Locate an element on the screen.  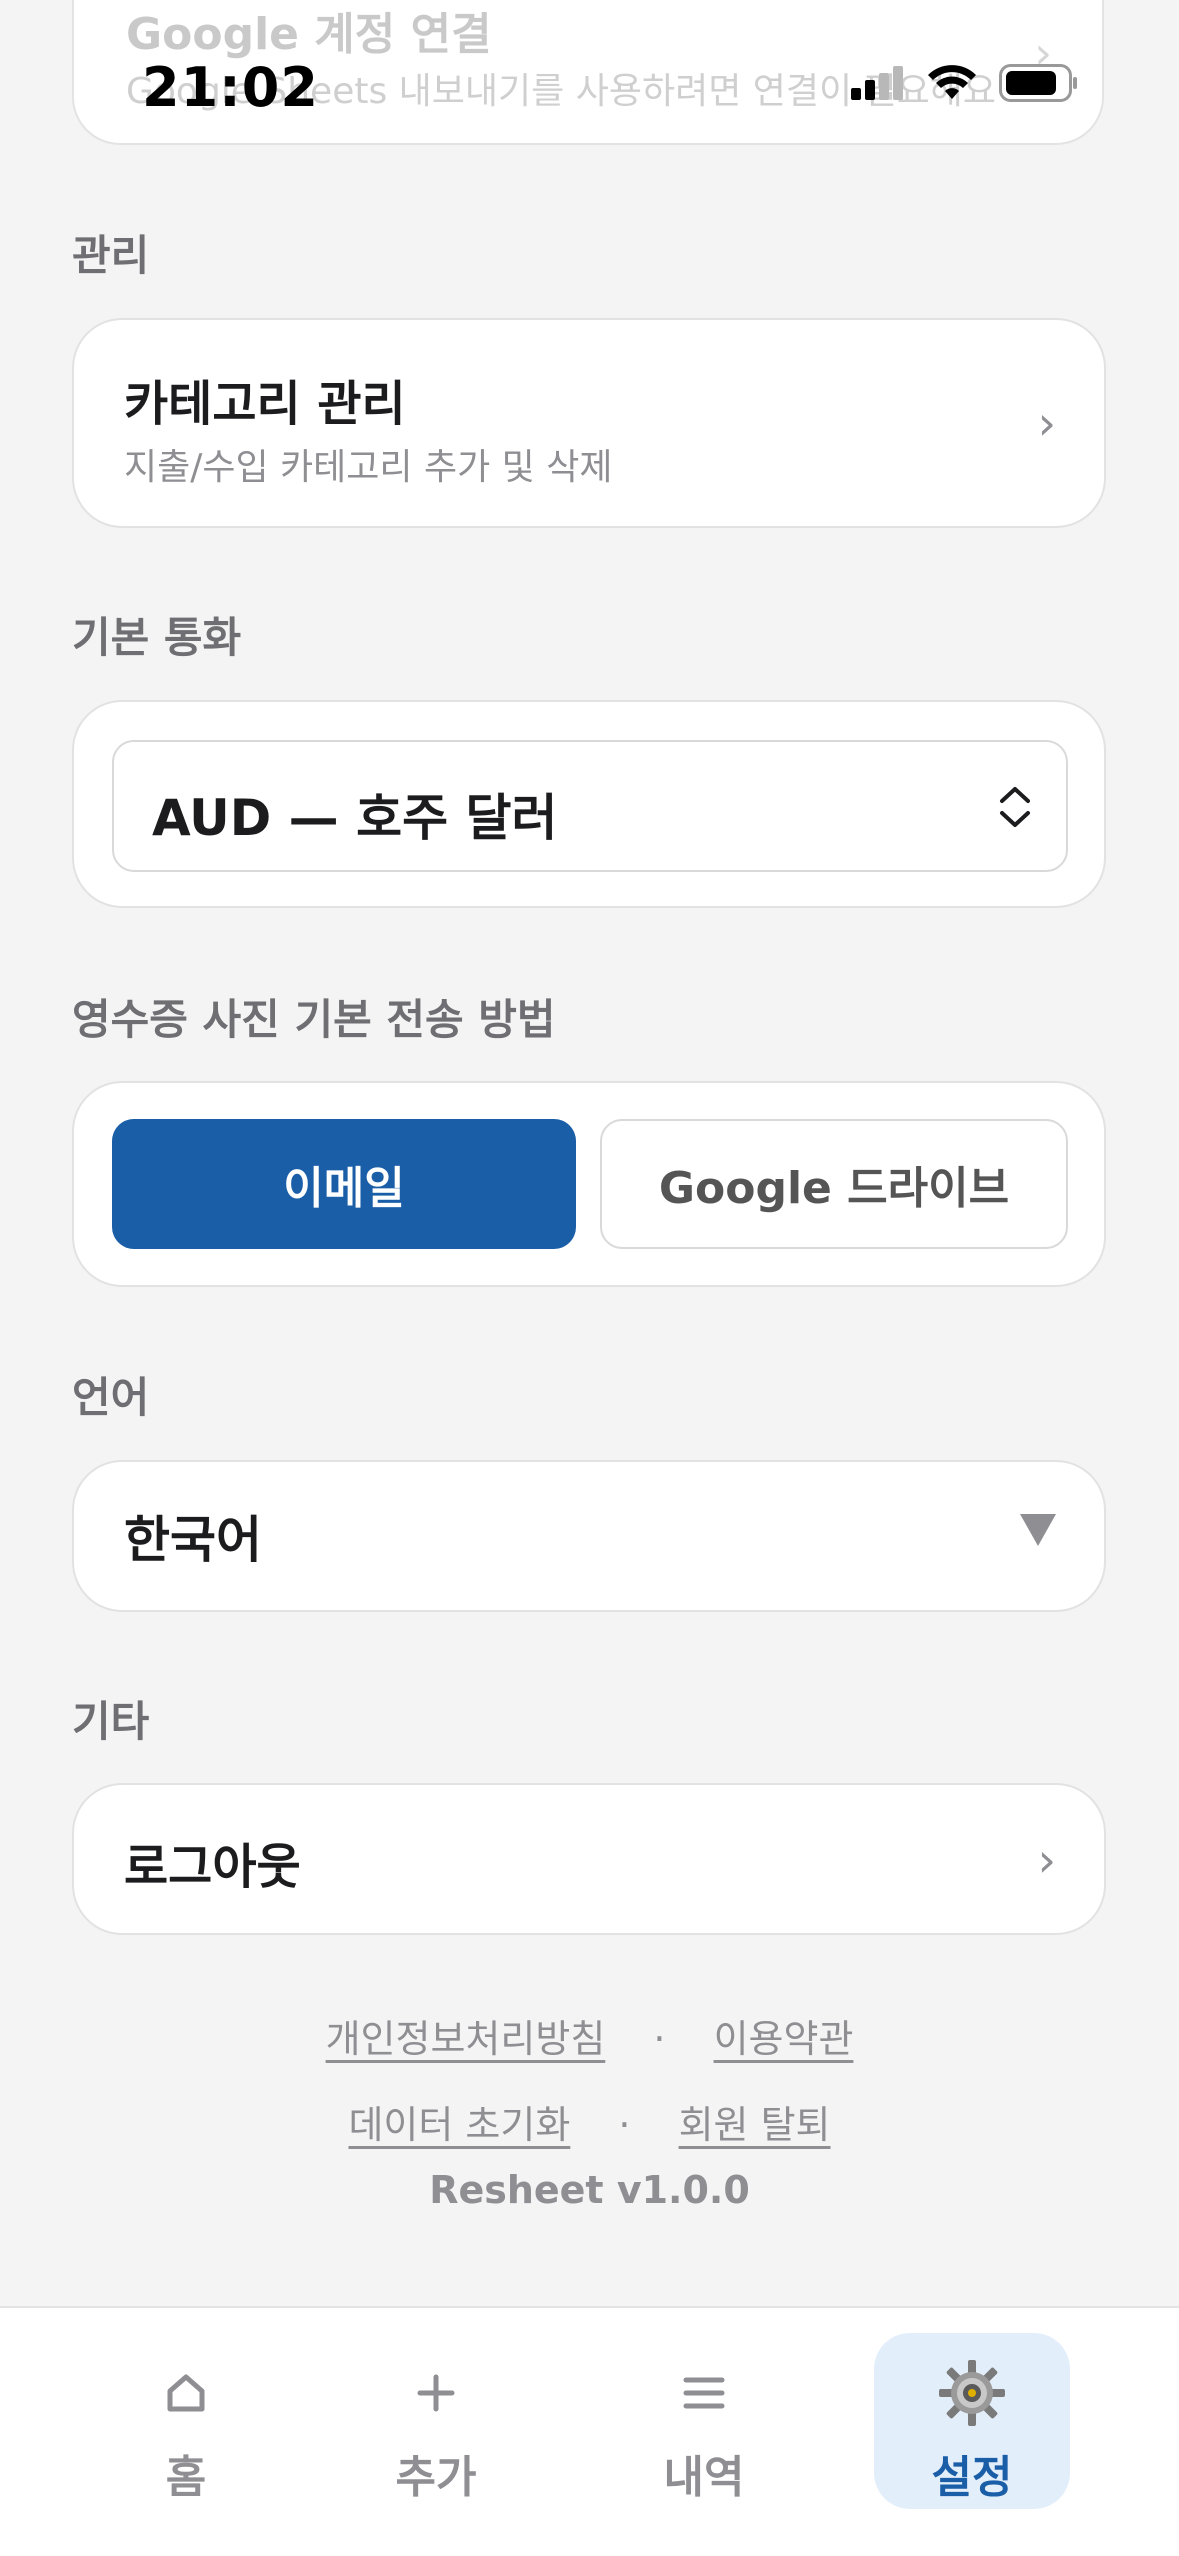
terms-link: 이용약관 is located at coordinates (784, 2039).